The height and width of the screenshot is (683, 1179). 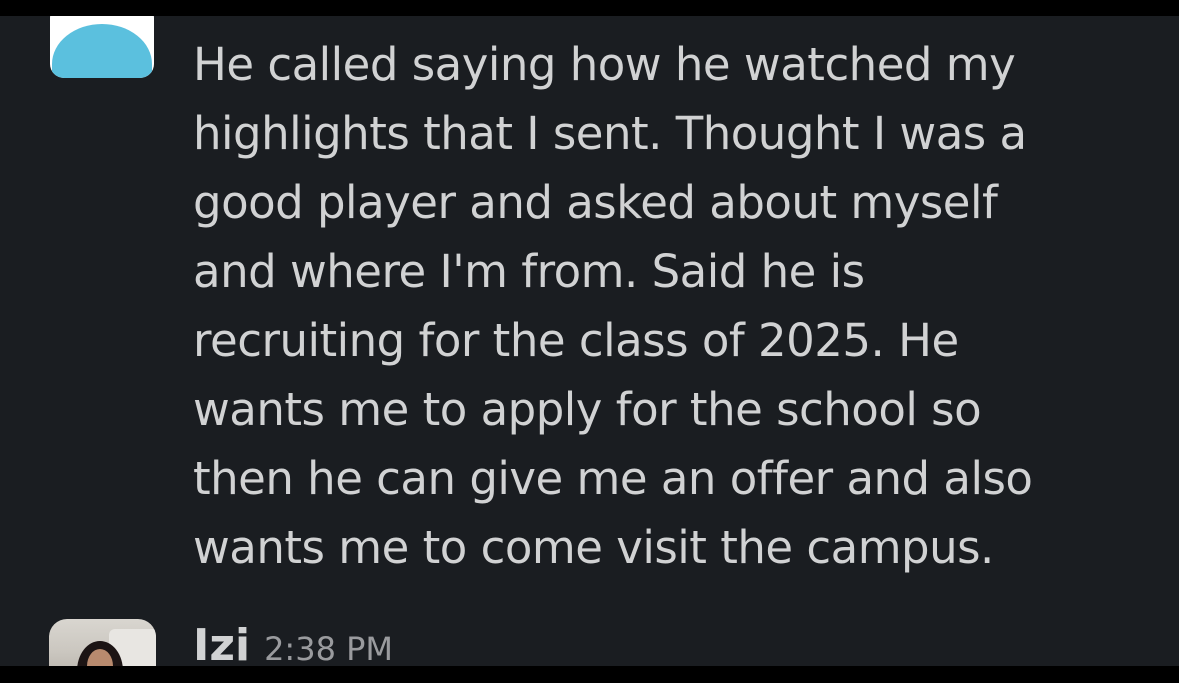 I want to click on default-user-avatar-icon, so click(x=102, y=47).